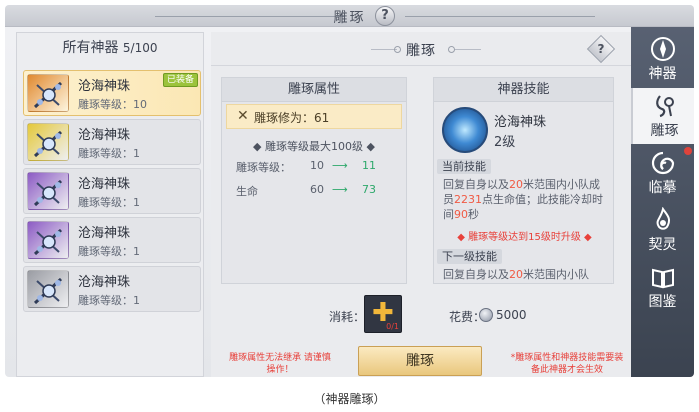 The image size is (699, 412). Describe the element at coordinates (180, 80) in the screenshot. I see `equipped-badge: 已装备` at that location.